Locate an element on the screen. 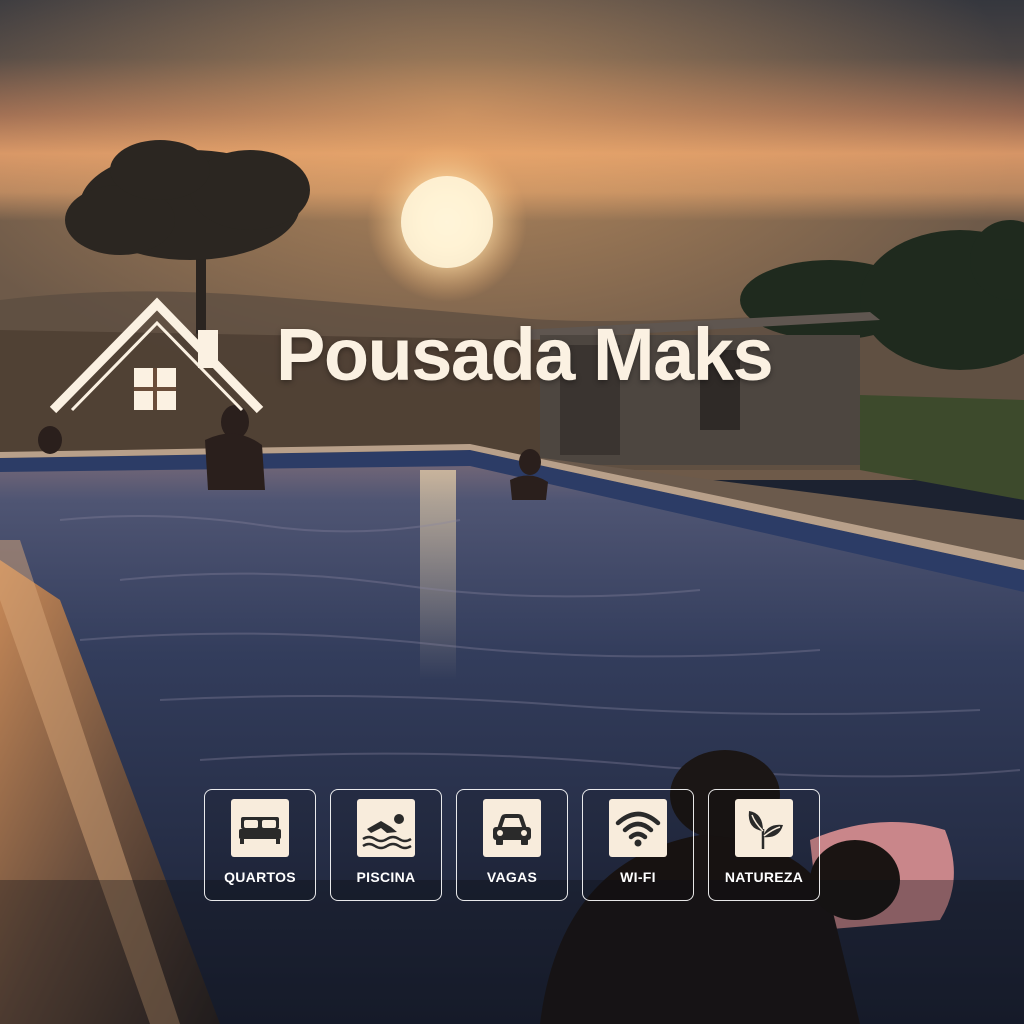 This screenshot has width=1024, height=1024. brand-name: Pousada Maks is located at coordinates (525, 354).